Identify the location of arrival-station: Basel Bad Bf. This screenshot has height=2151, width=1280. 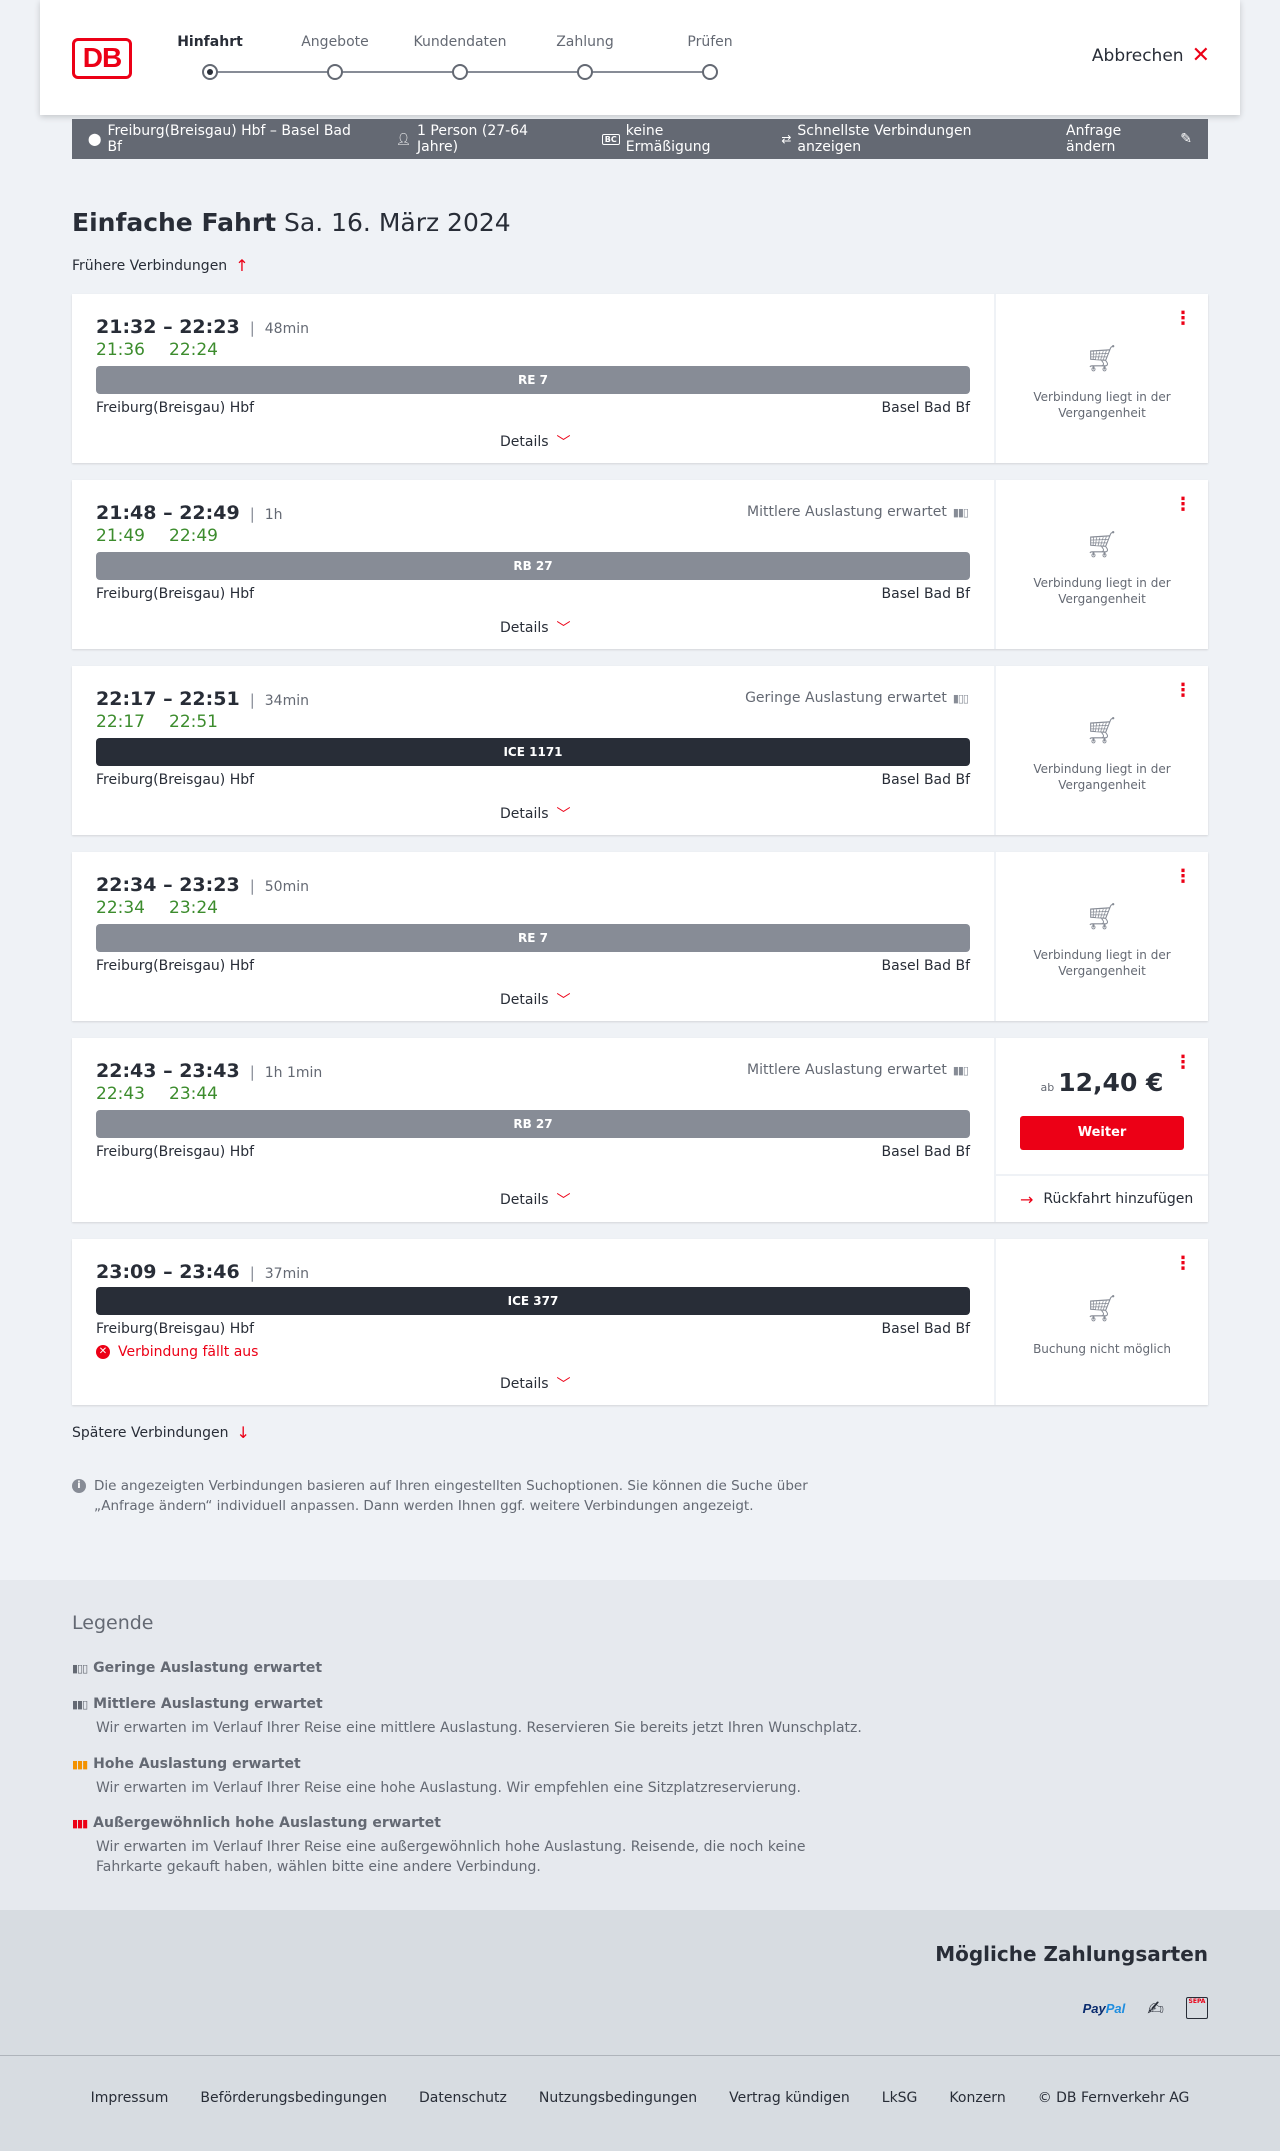
(925, 1152).